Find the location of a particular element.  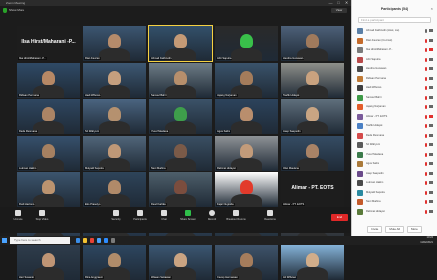

video-tile: Dewi Kartika is located at coordinates (180, 189).